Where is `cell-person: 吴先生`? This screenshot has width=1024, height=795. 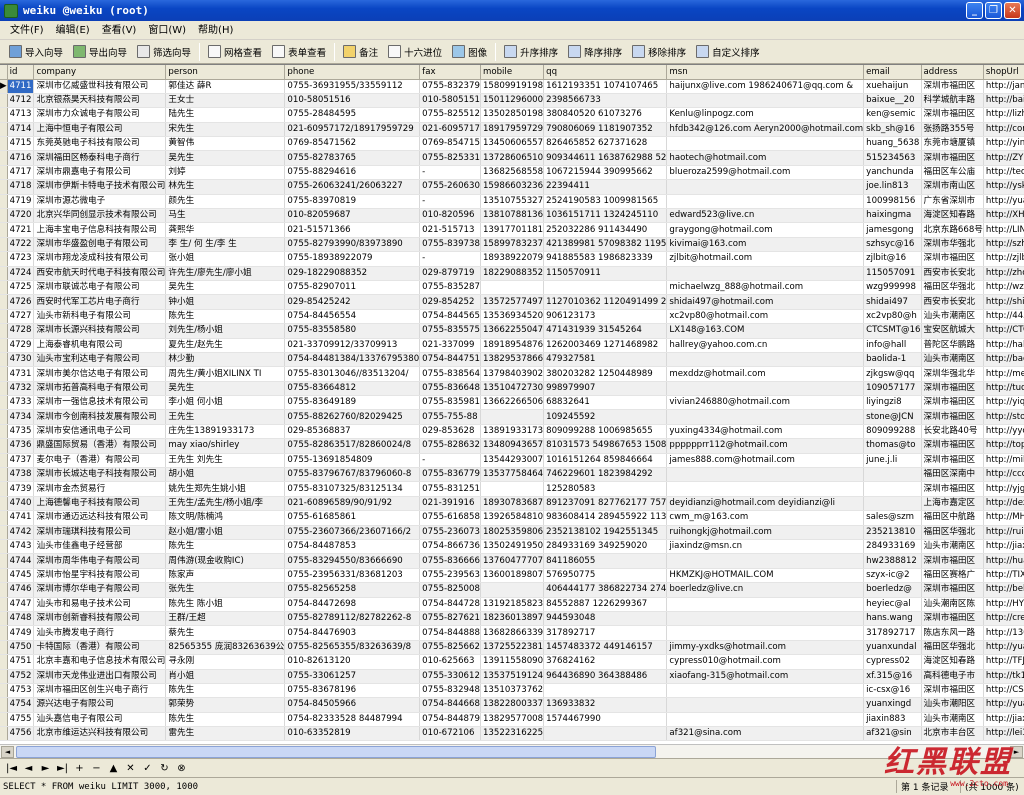 cell-person: 吴先生 is located at coordinates (225, 389).